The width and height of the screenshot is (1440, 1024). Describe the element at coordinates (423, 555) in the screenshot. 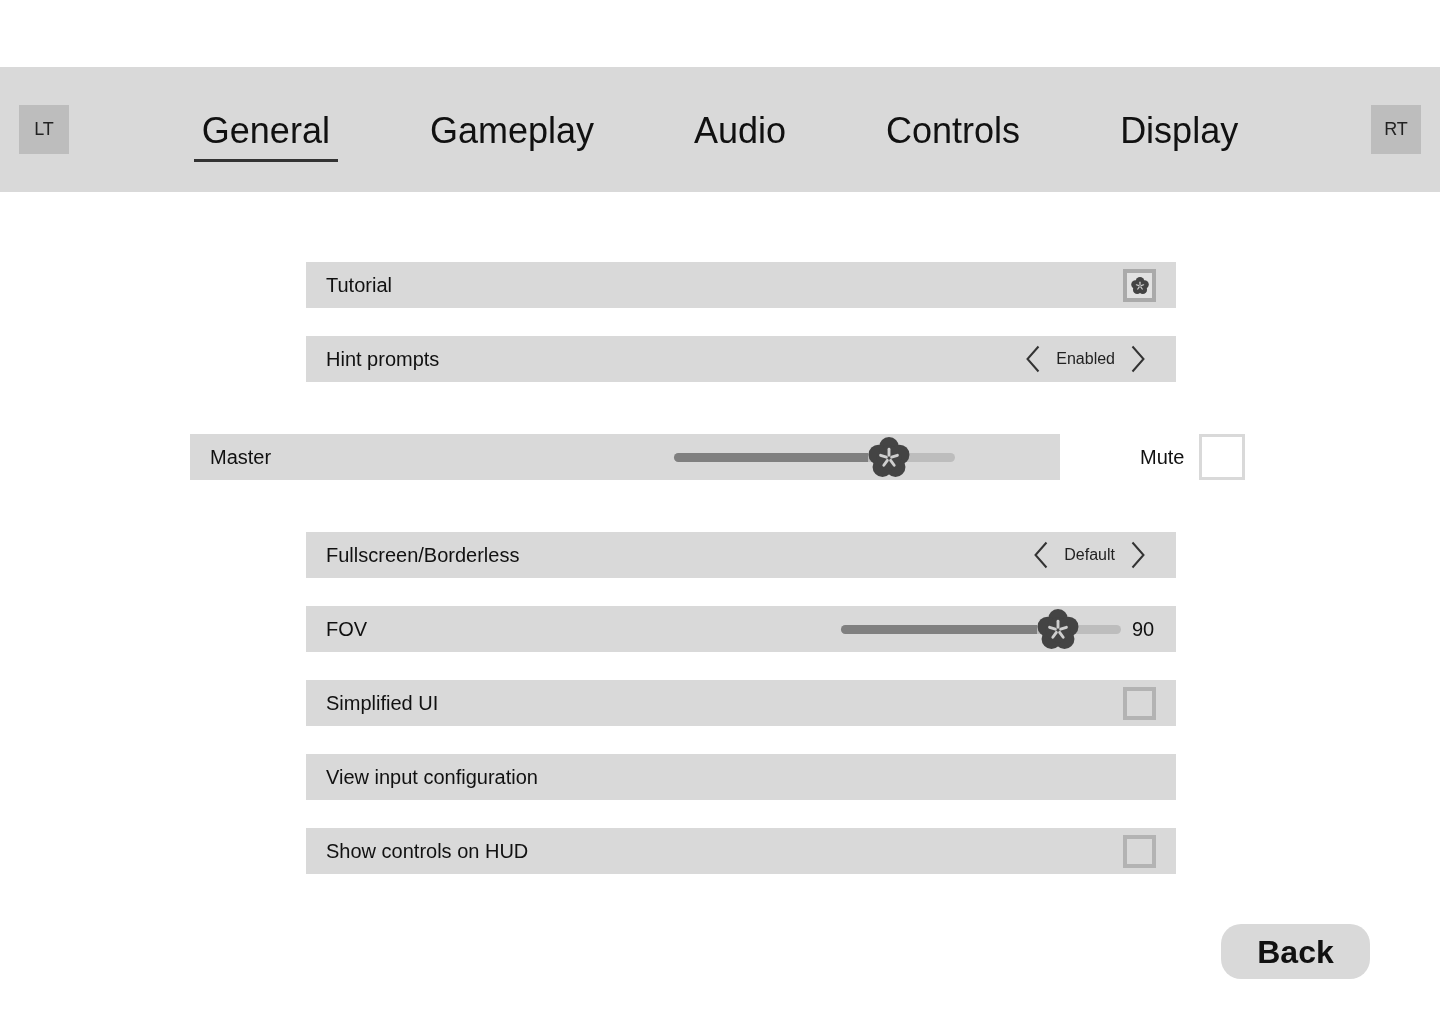

I see `setting-label: Fullscreen/Borderless` at that location.